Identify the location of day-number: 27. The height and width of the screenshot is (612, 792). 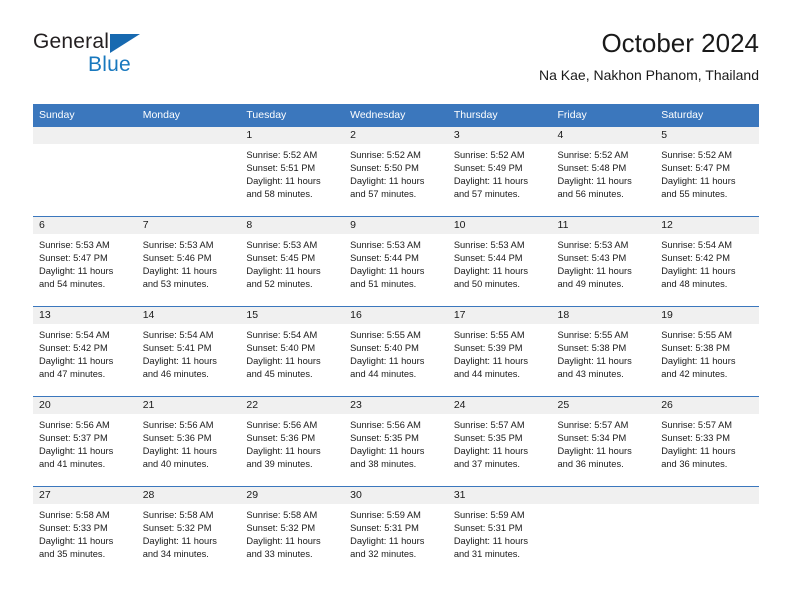
(85, 495).